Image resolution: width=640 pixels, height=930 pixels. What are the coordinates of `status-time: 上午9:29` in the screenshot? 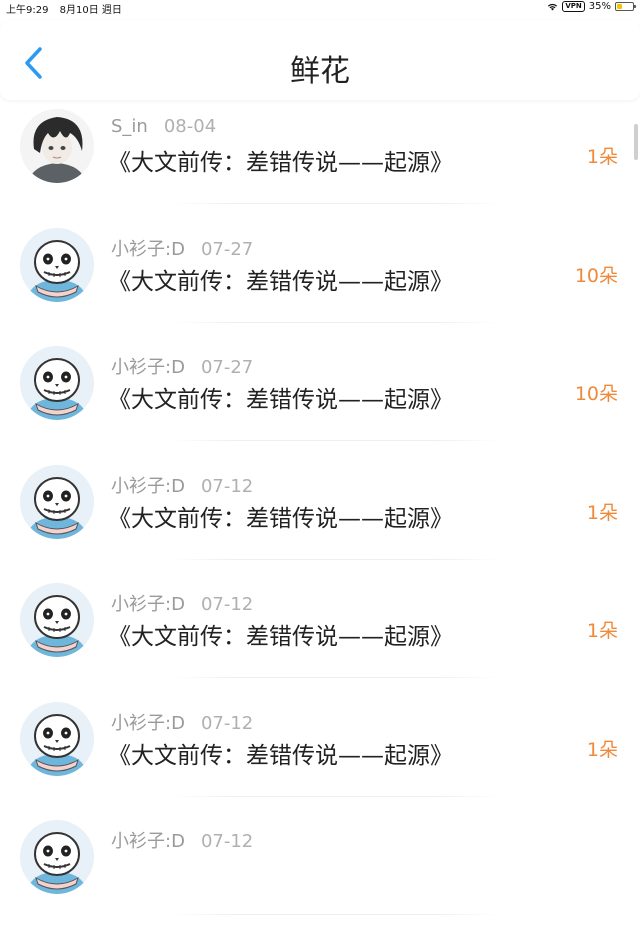 It's located at (27, 10).